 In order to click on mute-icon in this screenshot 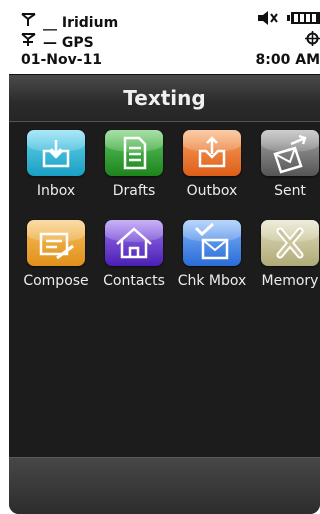, I will do `click(268, 18)`.